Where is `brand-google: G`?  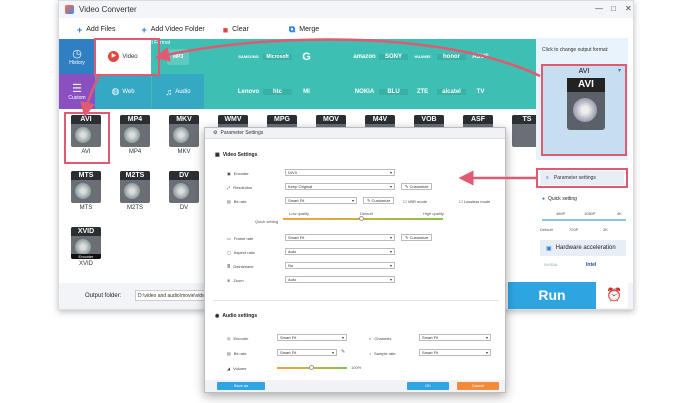 brand-google: G is located at coordinates (306, 57).